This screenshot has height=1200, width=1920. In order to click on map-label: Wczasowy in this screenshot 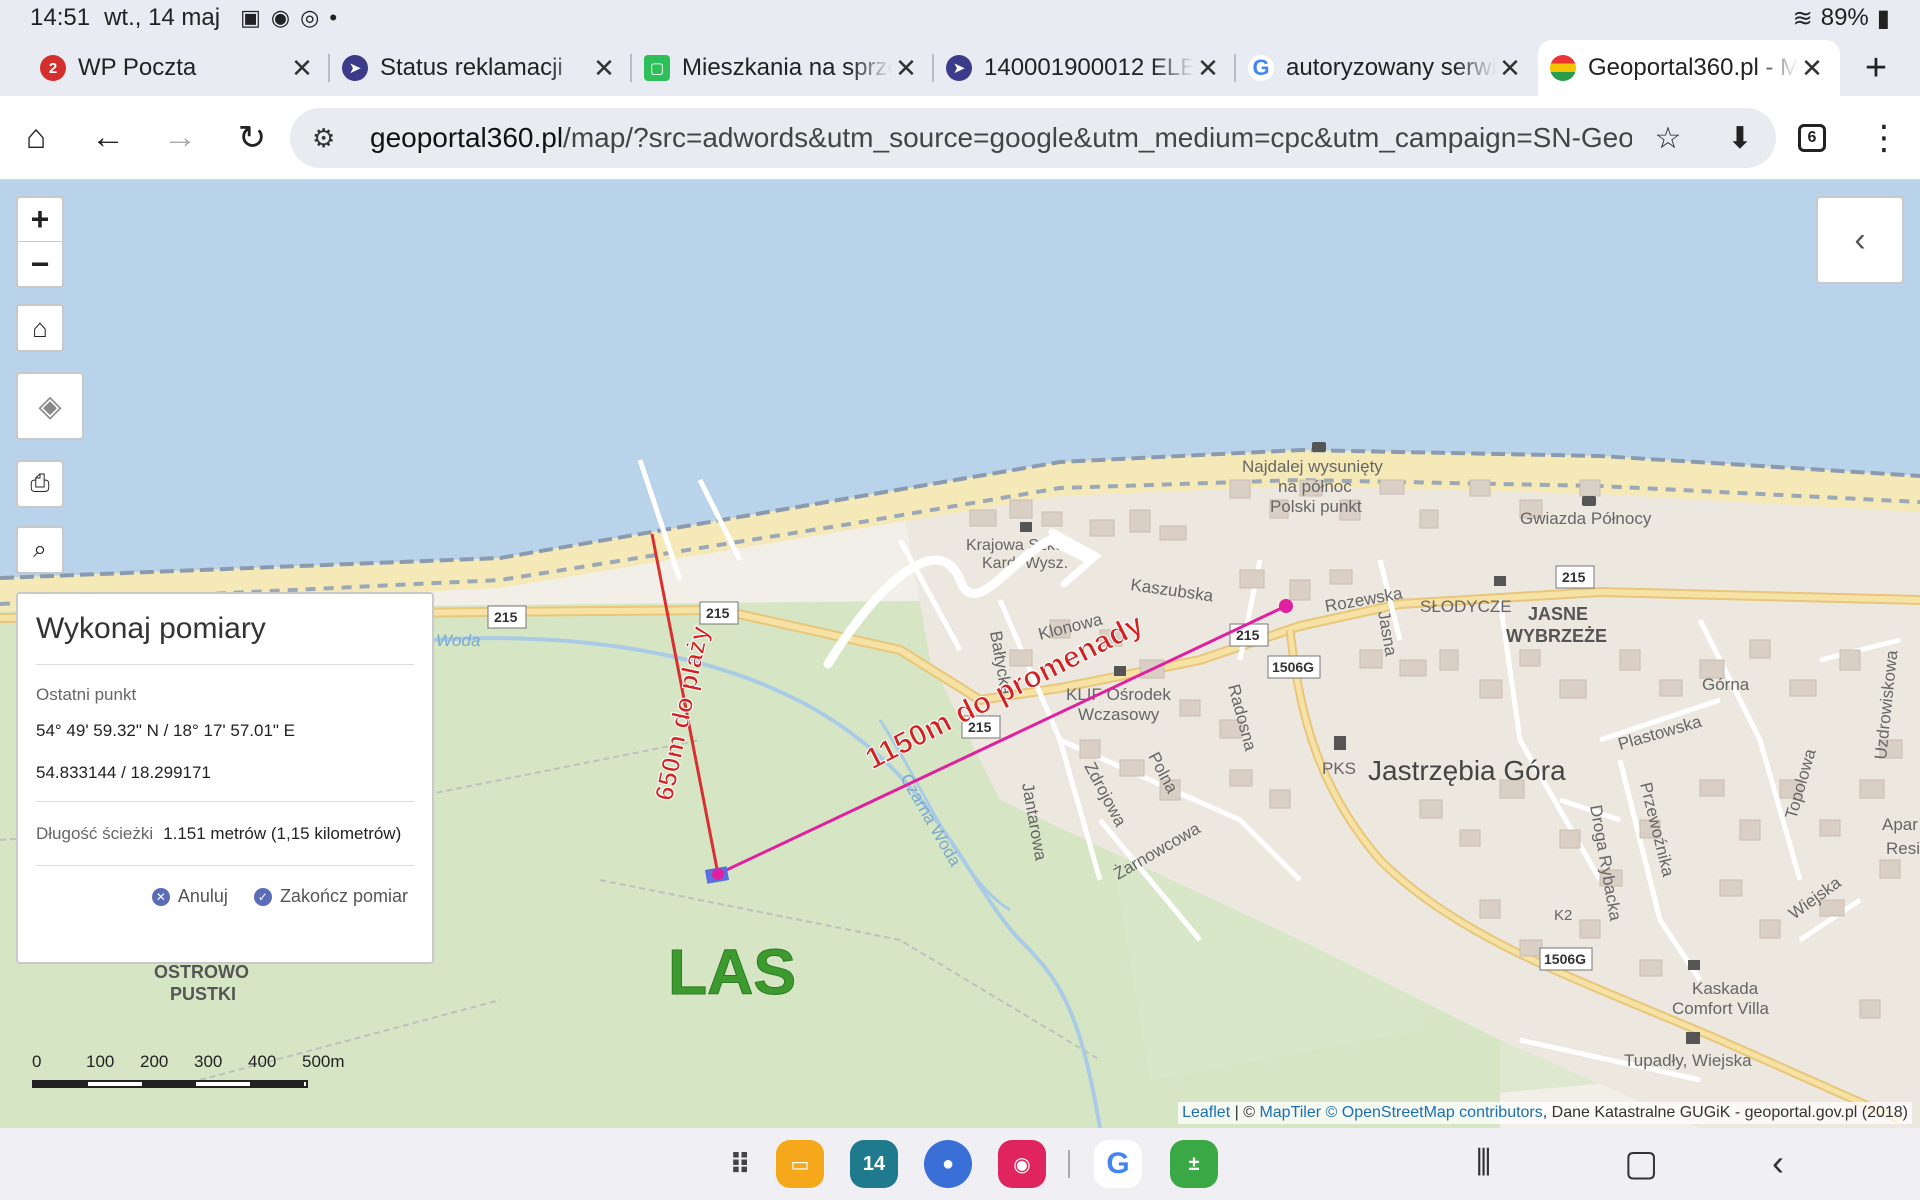, I will do `click(1119, 714)`.